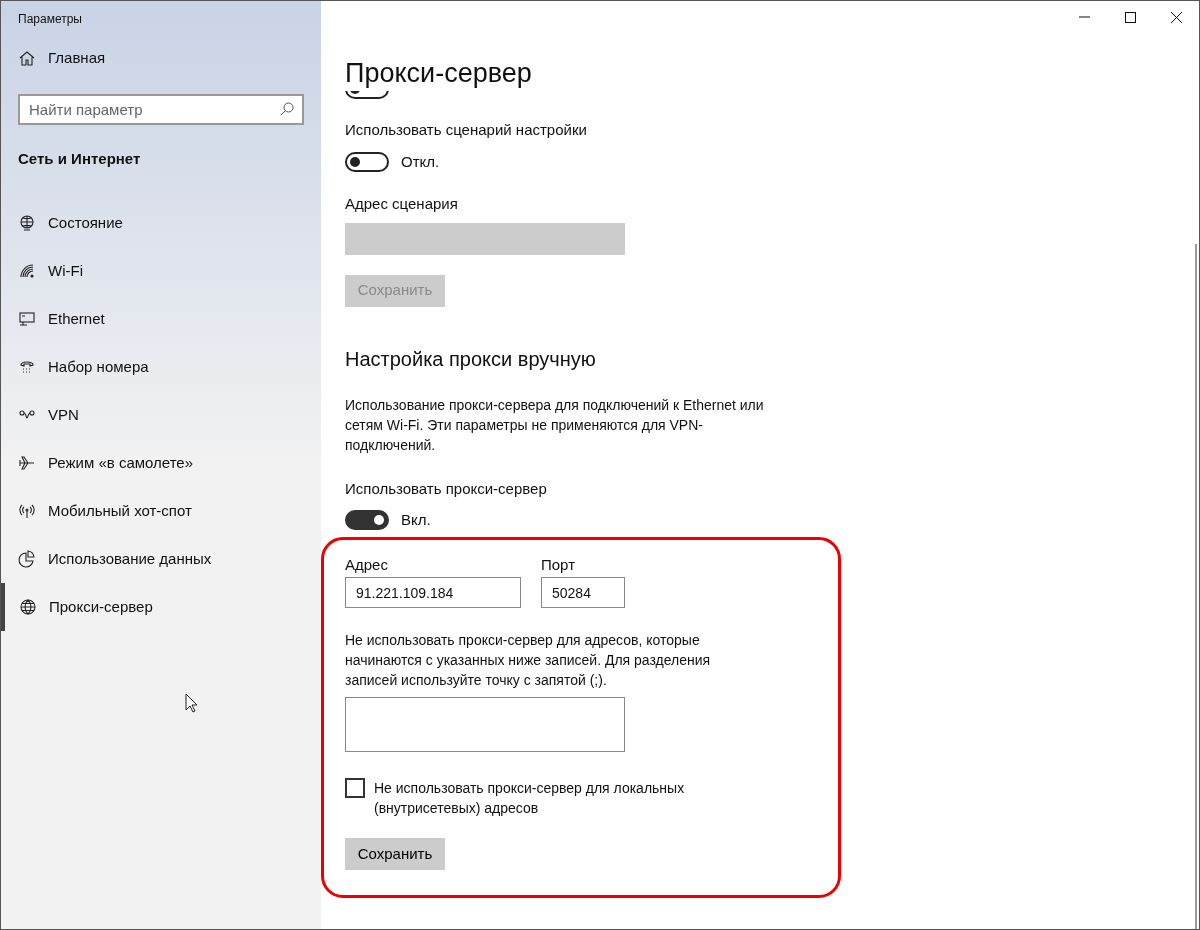 This screenshot has width=1200, height=930. I want to click on nav-item: Ethernet, so click(161, 319).